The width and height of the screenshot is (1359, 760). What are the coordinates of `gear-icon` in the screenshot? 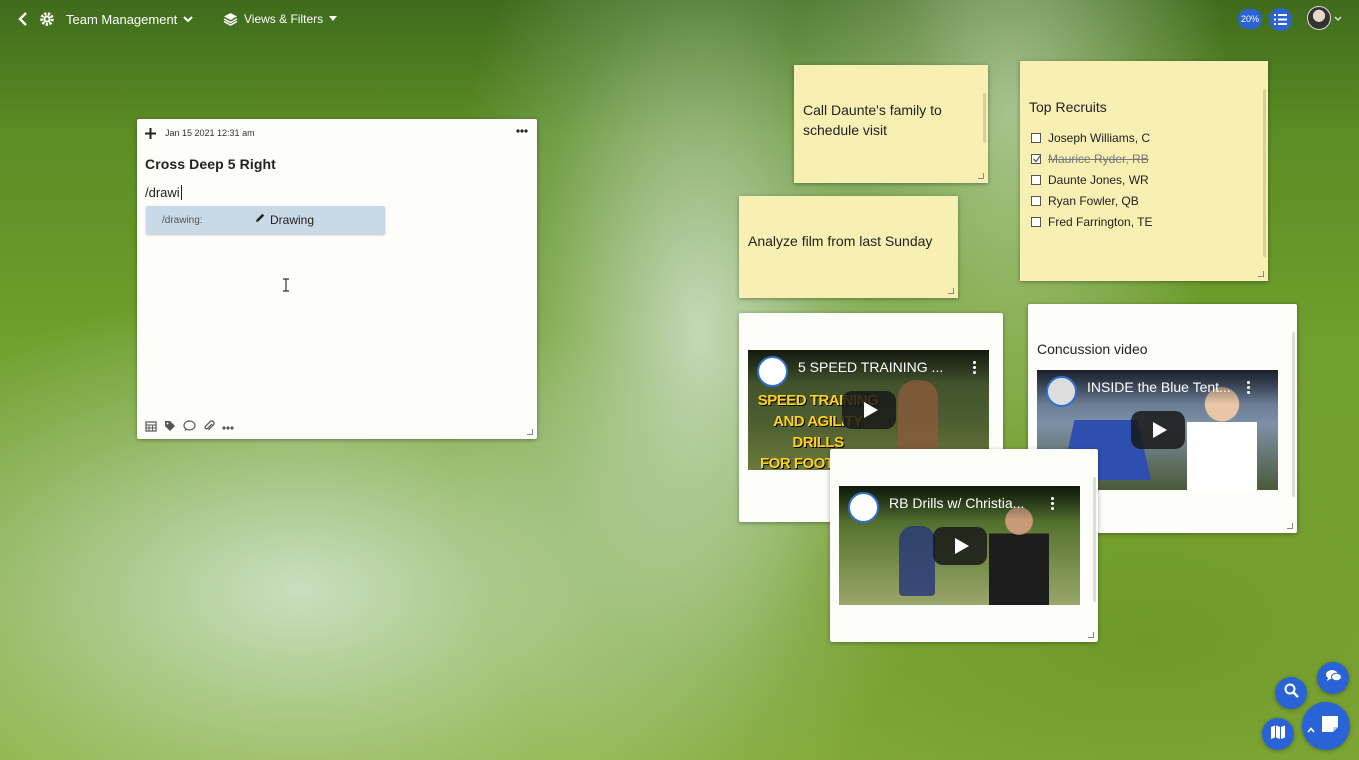 It's located at (47, 19).